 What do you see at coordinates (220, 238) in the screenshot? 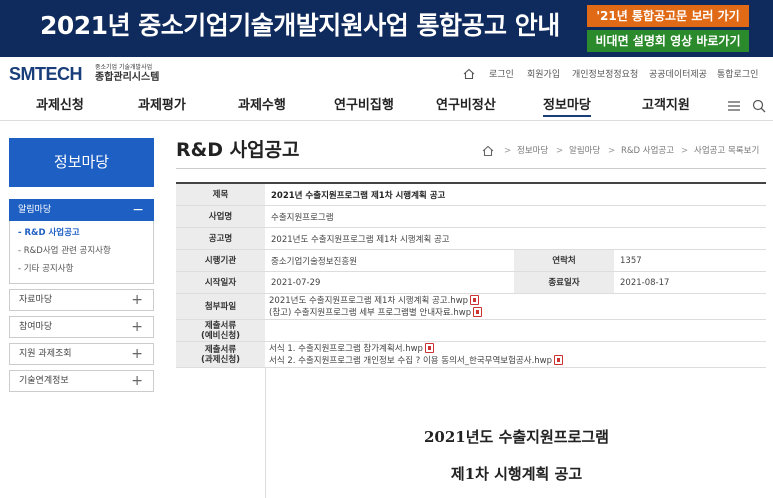
I see `row-label: 공고명` at bounding box center [220, 238].